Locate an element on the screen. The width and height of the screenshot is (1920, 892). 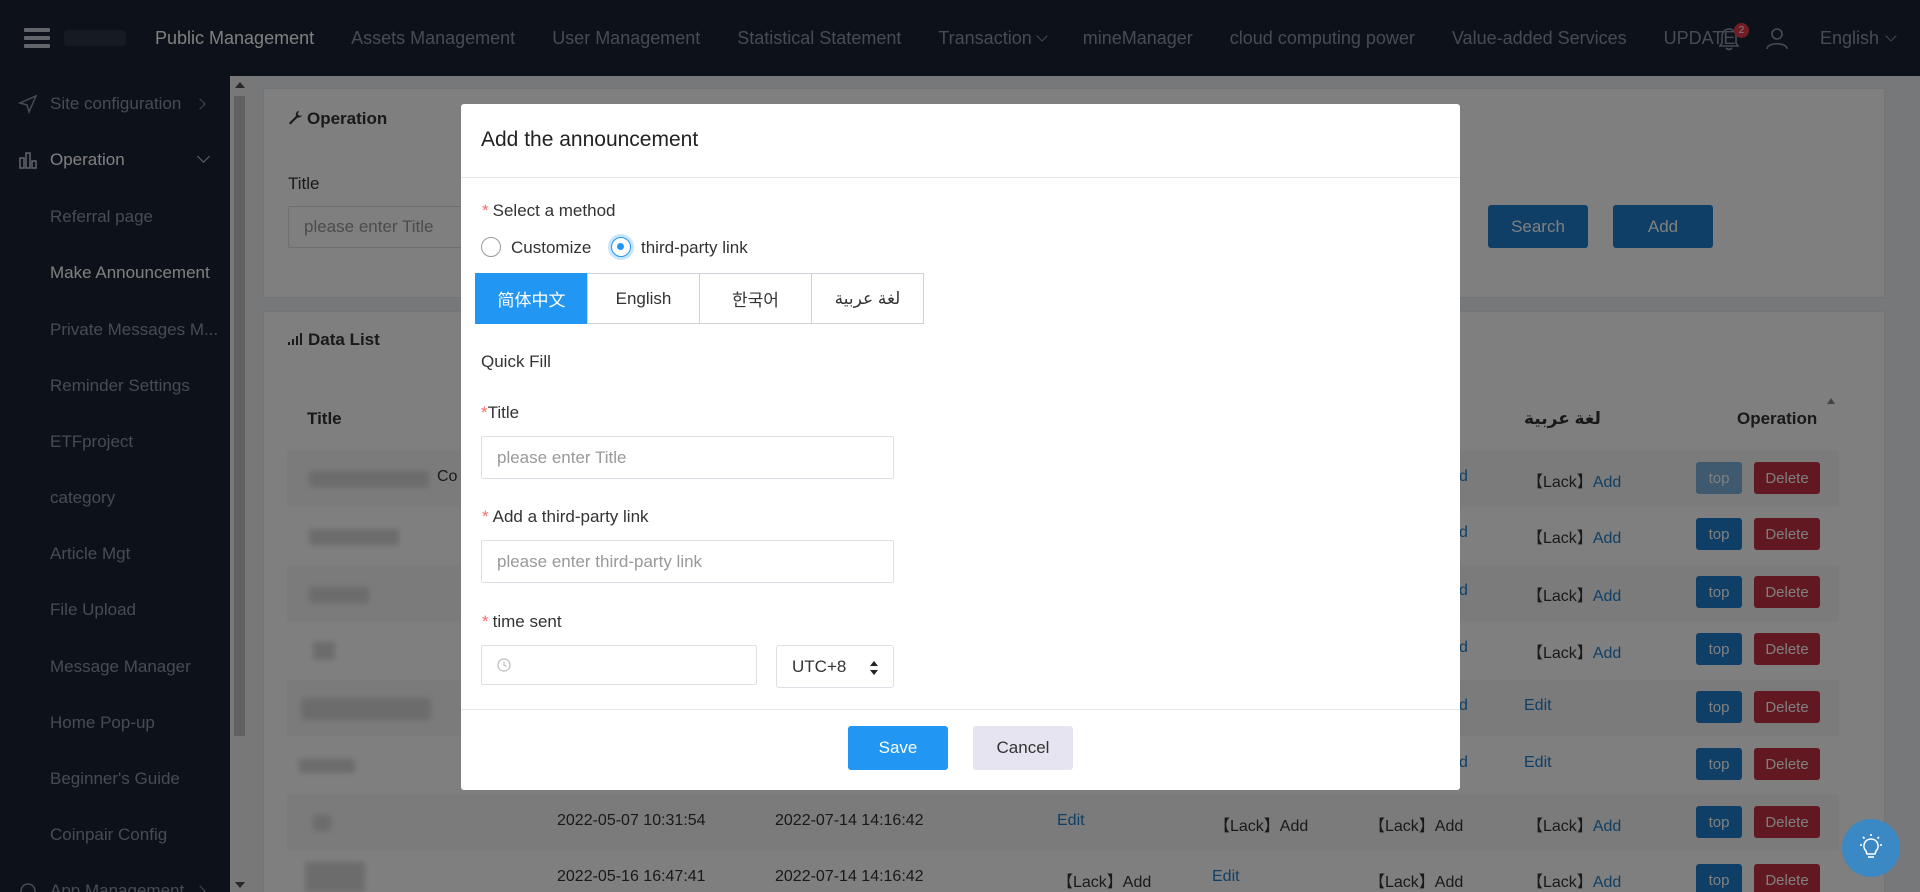
tab-korean: 한국어 is located at coordinates (755, 298).